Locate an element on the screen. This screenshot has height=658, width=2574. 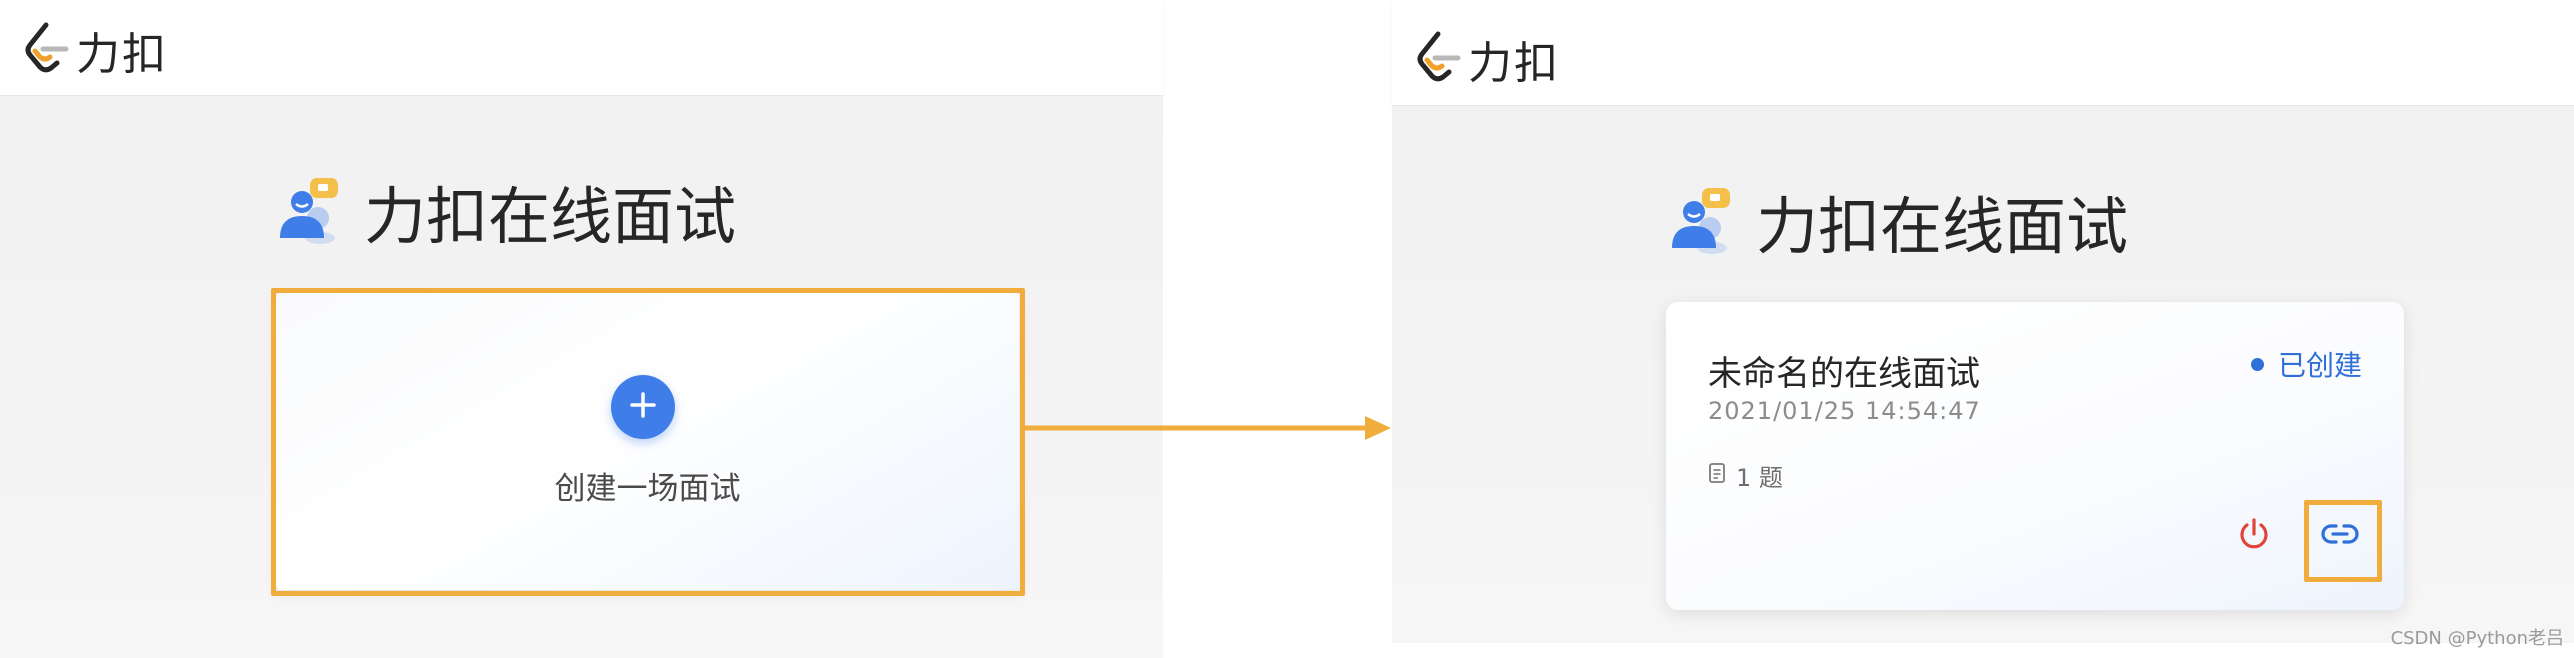
end-interview-button is located at coordinates (2254, 536).